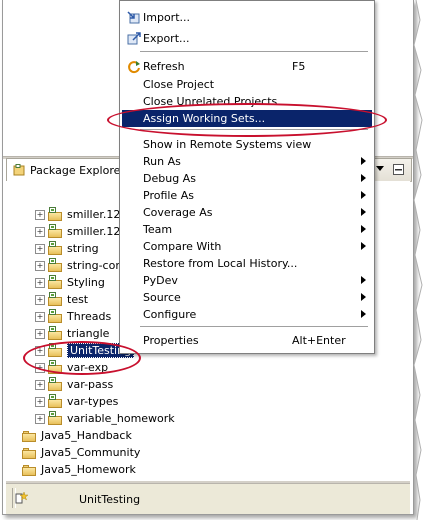 The image size is (438, 520). What do you see at coordinates (82, 358) in the screenshot?
I see `annotation-ring-tree` at bounding box center [82, 358].